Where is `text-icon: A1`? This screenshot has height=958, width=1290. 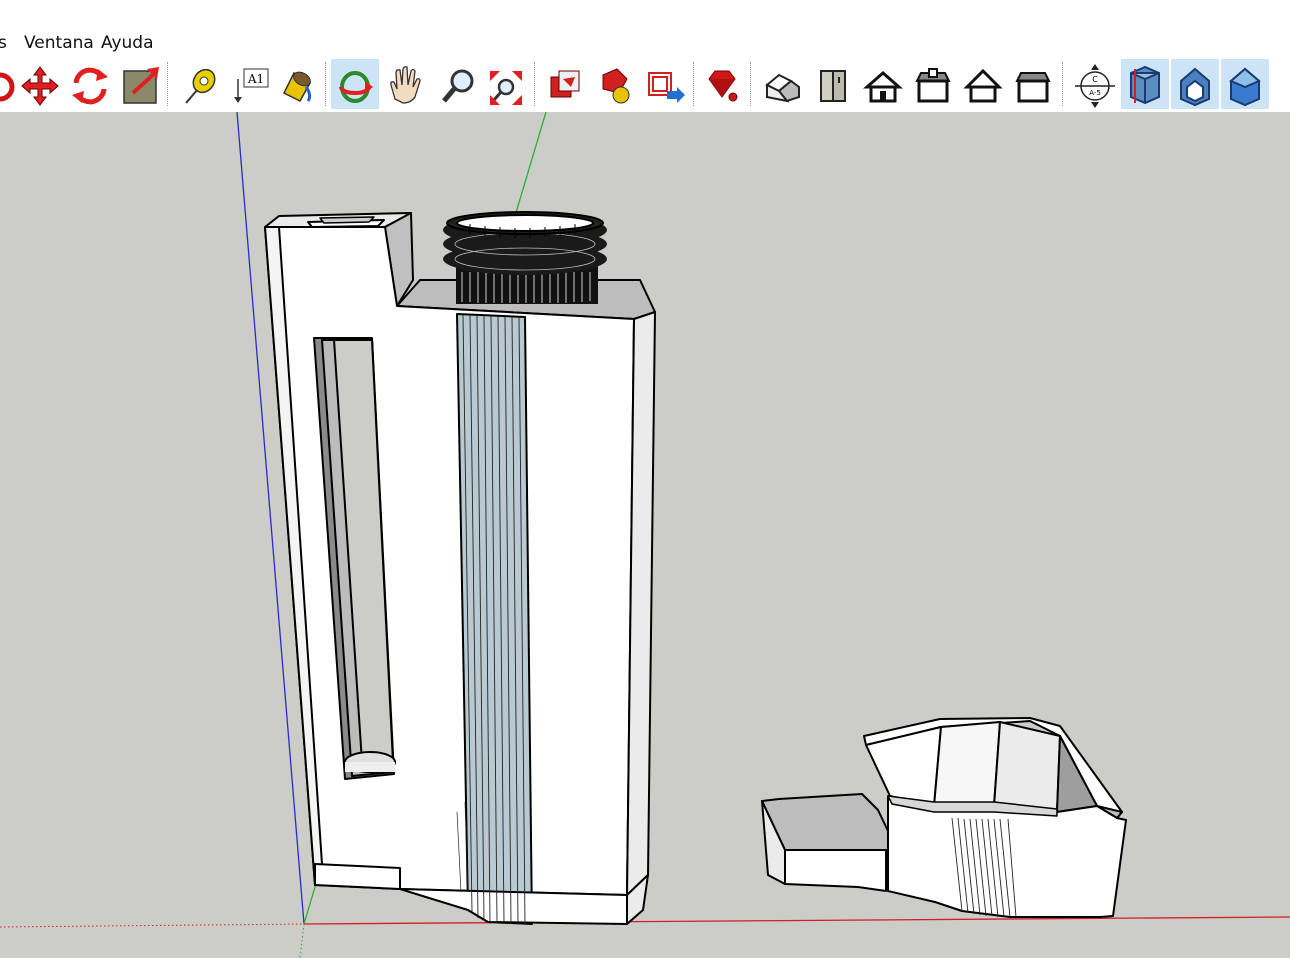
text-icon: A1 is located at coordinates (251, 85).